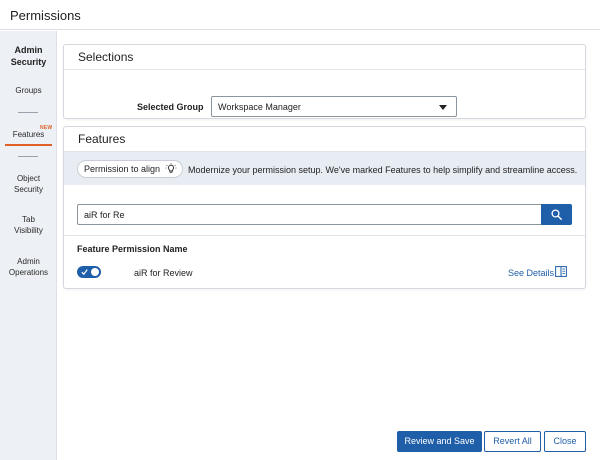  What do you see at coordinates (95, 272) in the screenshot?
I see `toggle-knob` at bounding box center [95, 272].